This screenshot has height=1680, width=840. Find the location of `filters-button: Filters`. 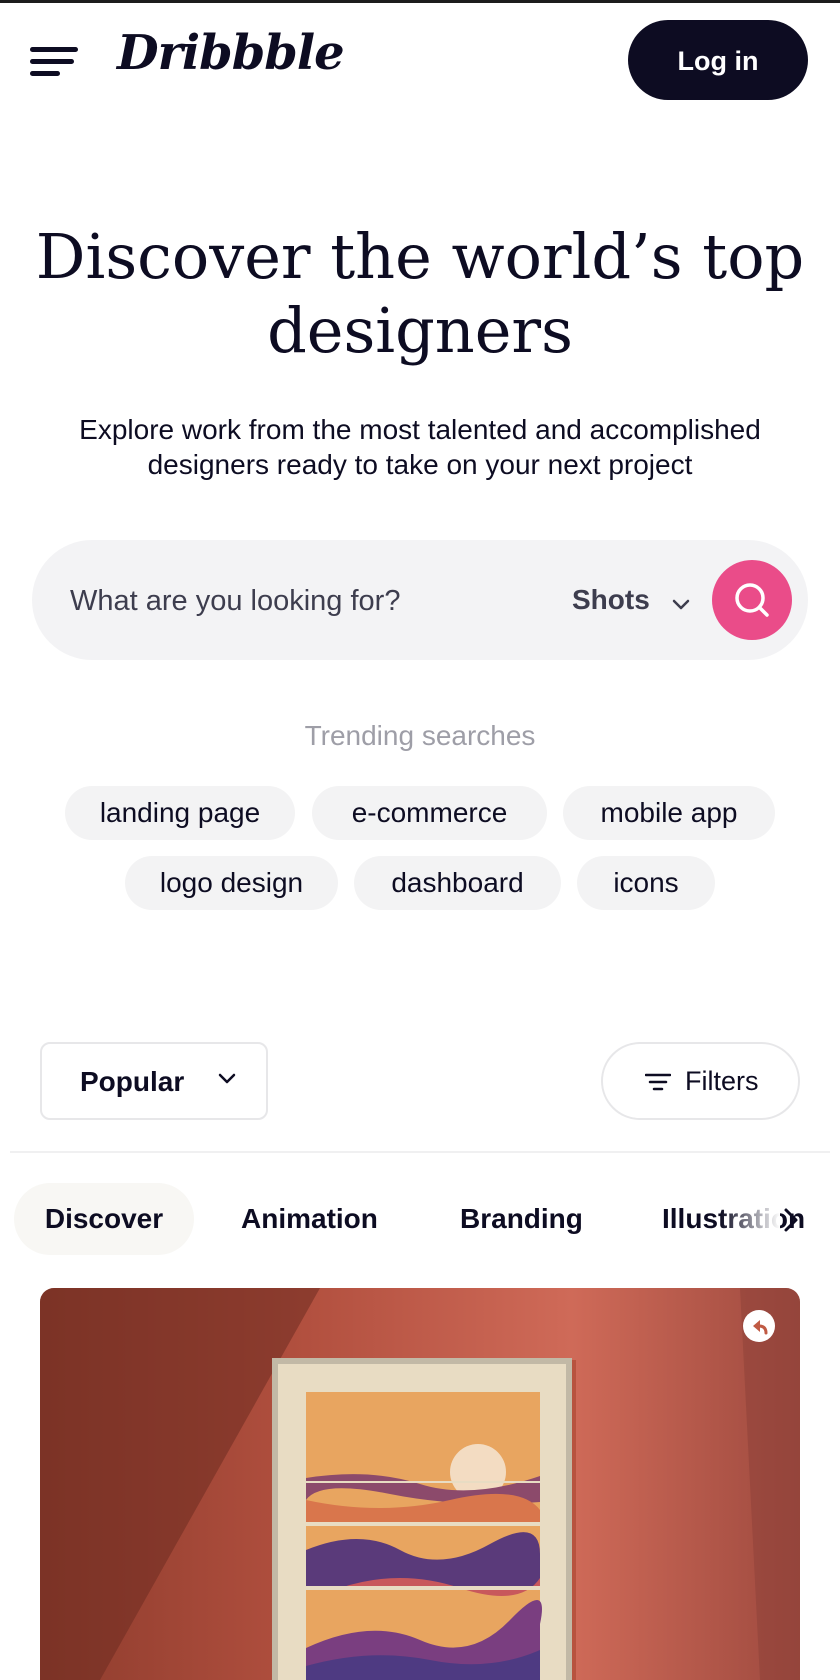

filters-button: Filters is located at coordinates (700, 1081).